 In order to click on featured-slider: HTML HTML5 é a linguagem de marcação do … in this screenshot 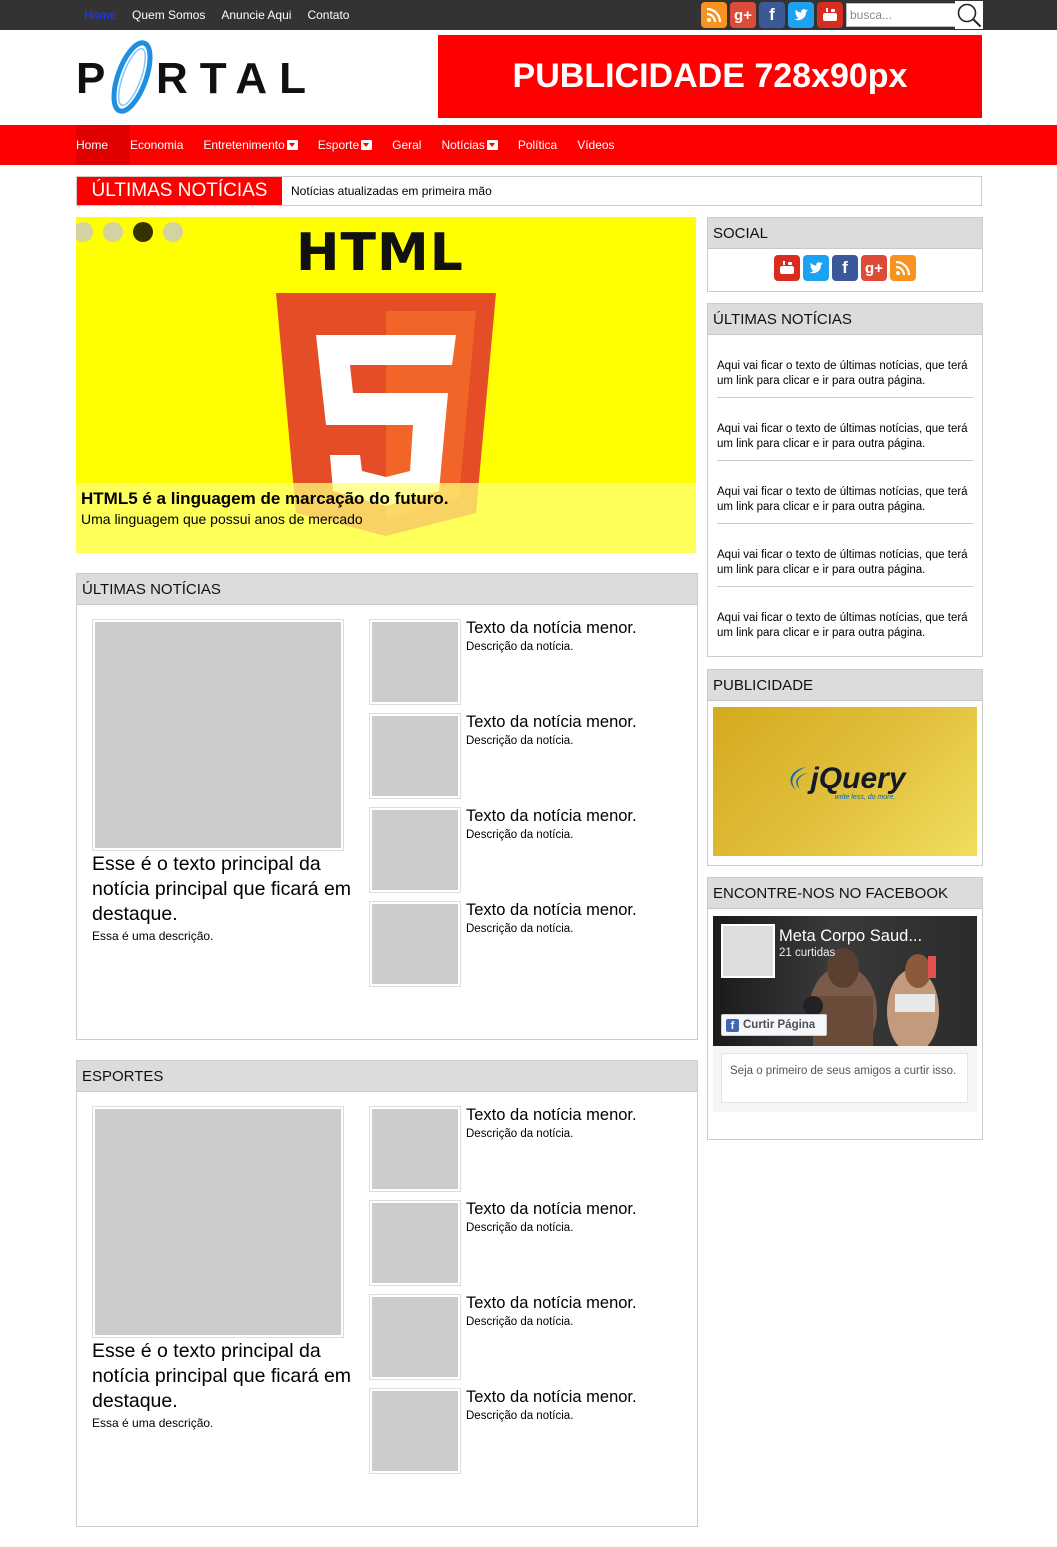, I will do `click(386, 385)`.